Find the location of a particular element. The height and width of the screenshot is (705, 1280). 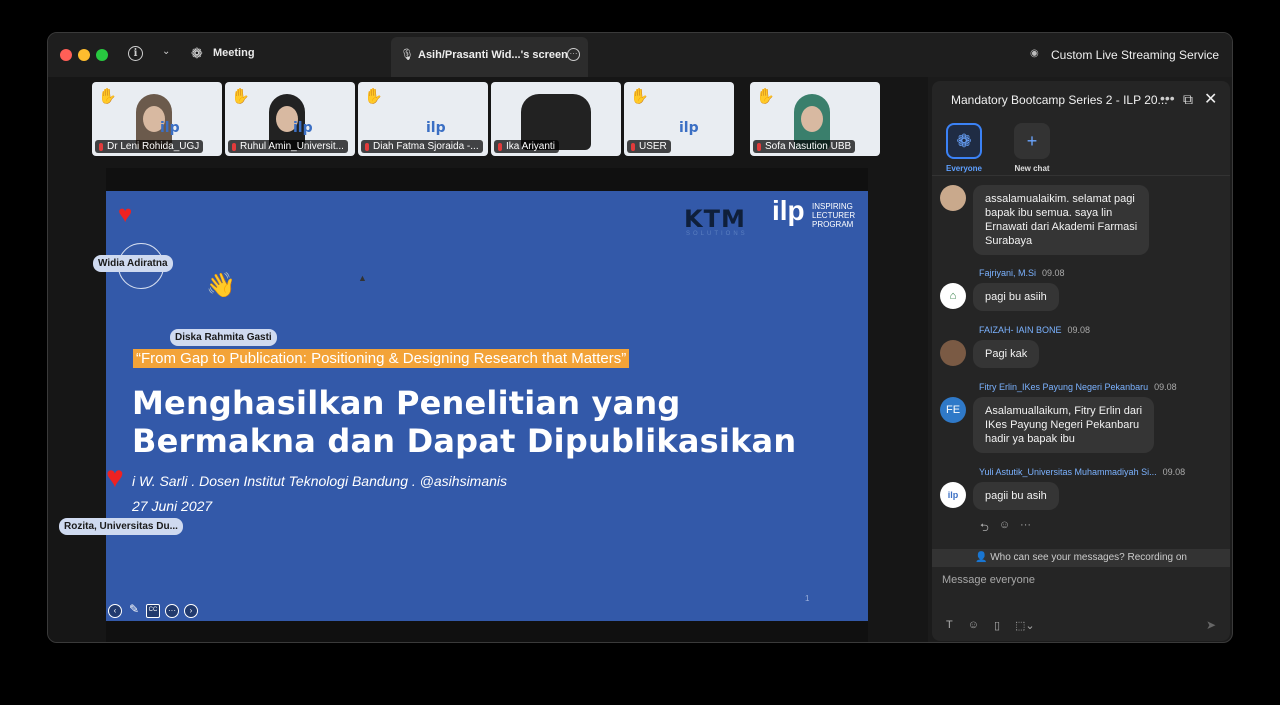

participant-name: Ika Ariyanti is located at coordinates (526, 146).